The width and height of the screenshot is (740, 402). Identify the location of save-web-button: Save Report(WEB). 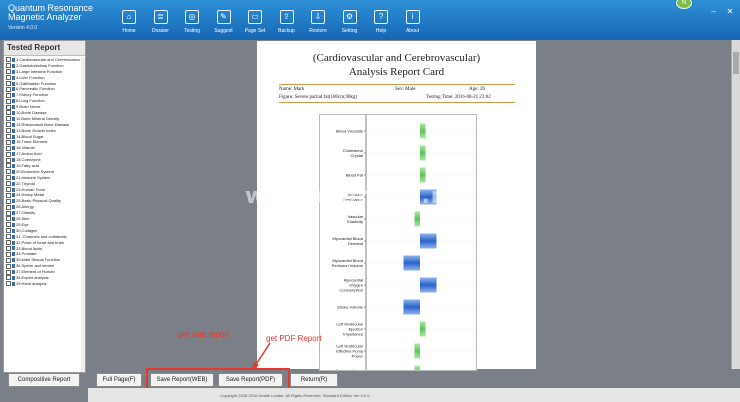
(182, 380).